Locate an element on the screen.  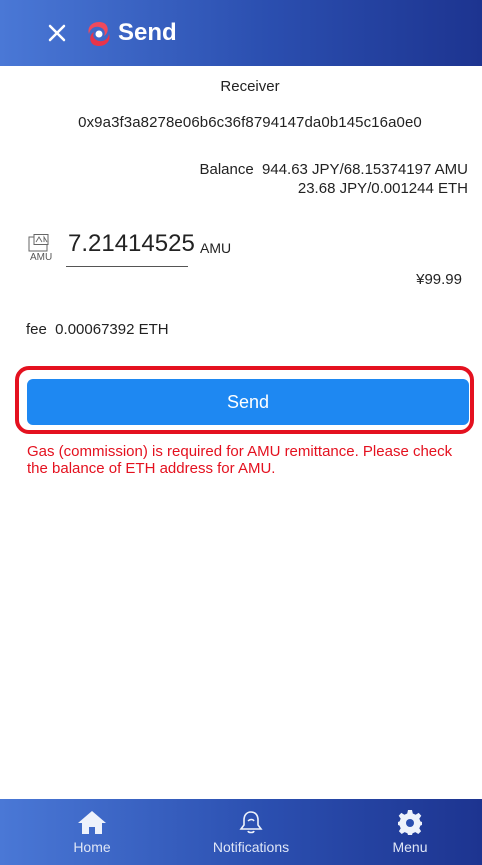
jpy-equivalent: ¥99.99 is located at coordinates (439, 279).